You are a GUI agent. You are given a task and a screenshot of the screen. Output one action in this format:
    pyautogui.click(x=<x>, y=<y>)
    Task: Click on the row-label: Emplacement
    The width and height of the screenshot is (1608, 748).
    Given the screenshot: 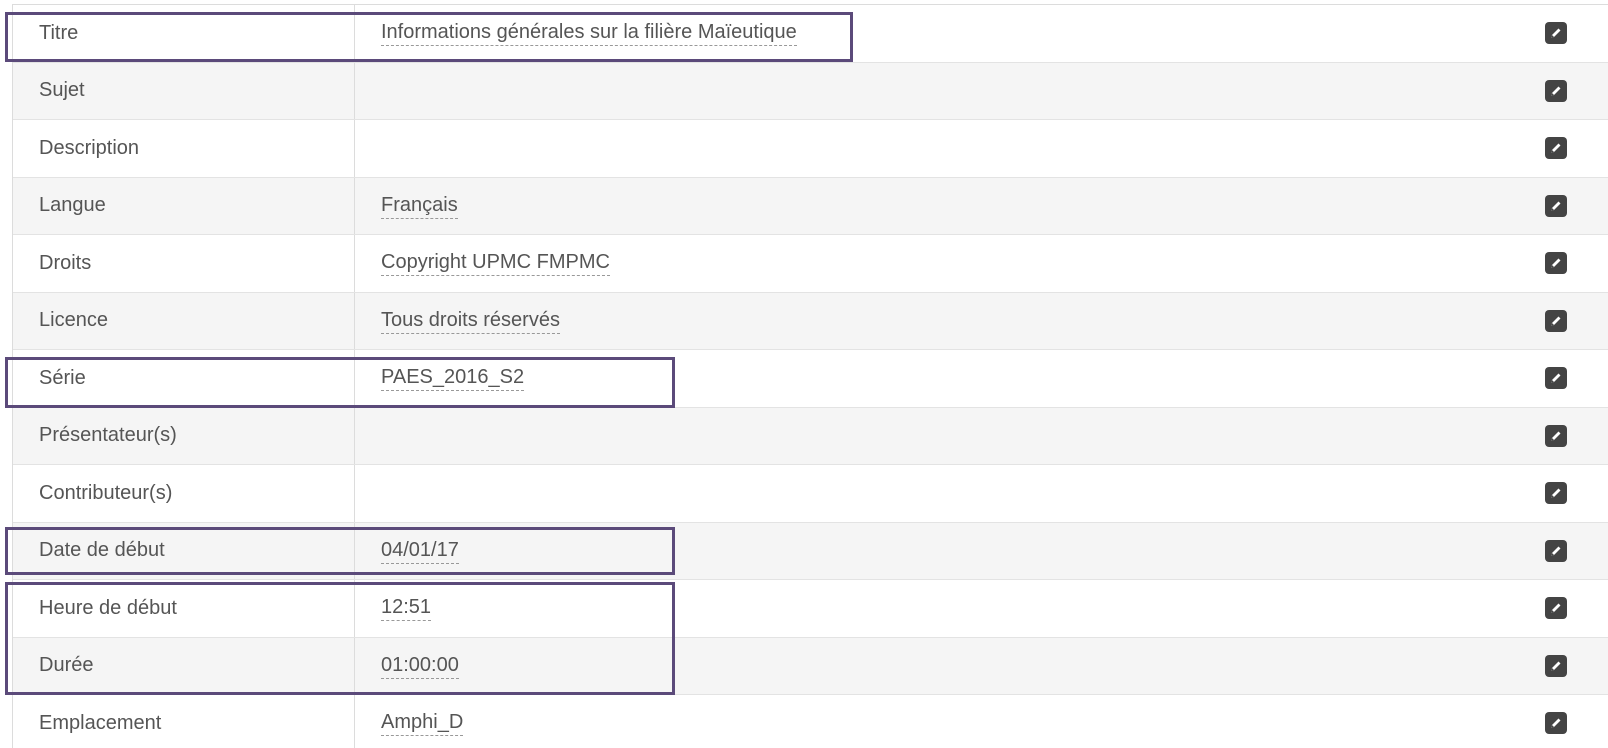 What is the action you would take?
    pyautogui.click(x=184, y=721)
    